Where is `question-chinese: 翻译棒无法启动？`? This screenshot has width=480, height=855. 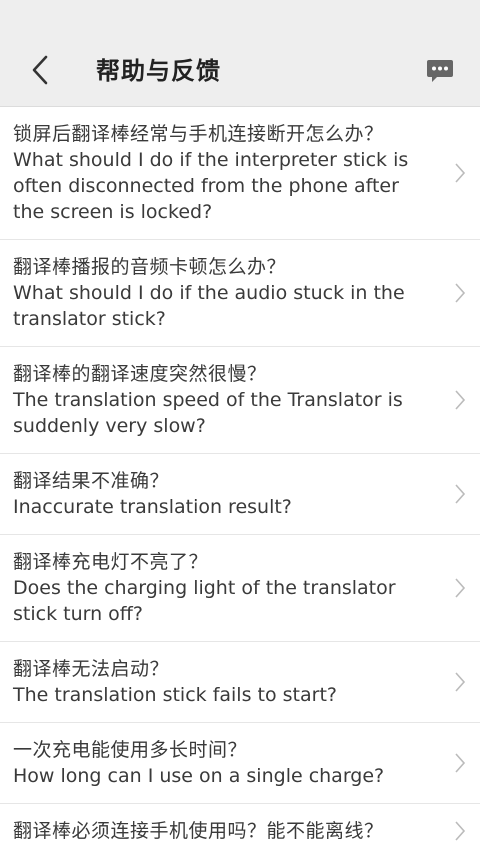 question-chinese: 翻译棒无法启动？ is located at coordinates (91, 669).